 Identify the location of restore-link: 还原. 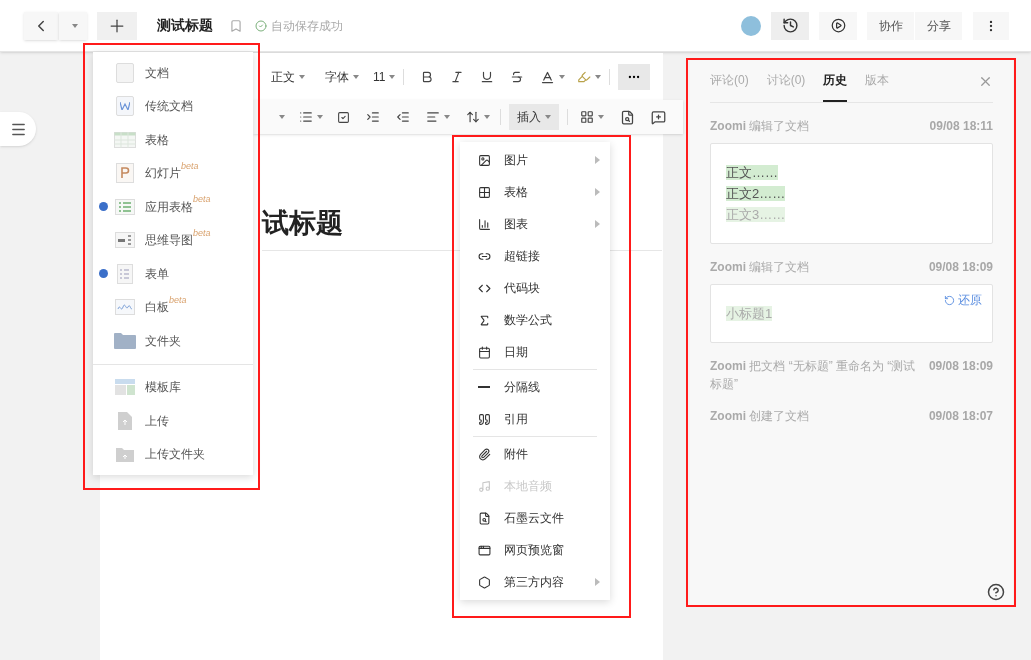
(963, 300).